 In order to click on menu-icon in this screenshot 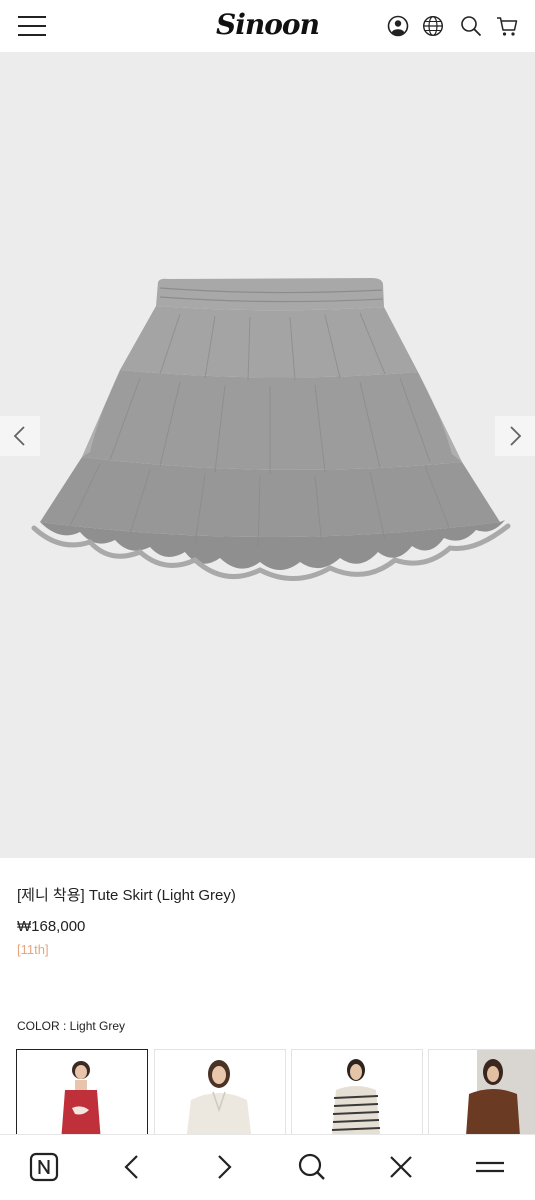, I will do `click(490, 1167)`.